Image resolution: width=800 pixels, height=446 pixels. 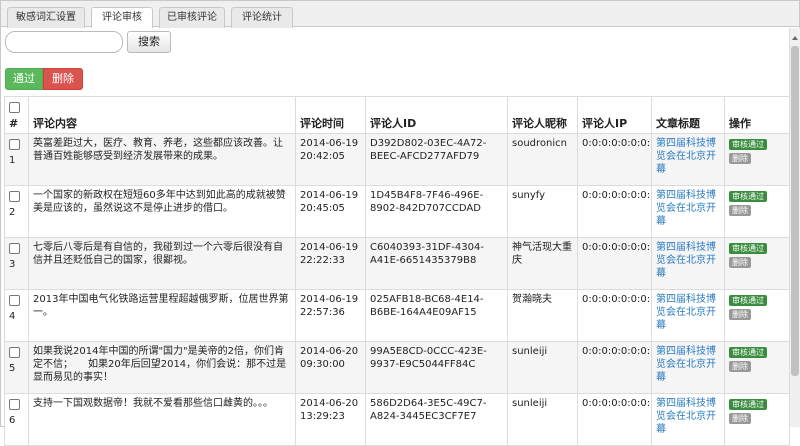 What do you see at coordinates (322, 208) in the screenshot?
I see `comment-clock: 20:45:05` at bounding box center [322, 208].